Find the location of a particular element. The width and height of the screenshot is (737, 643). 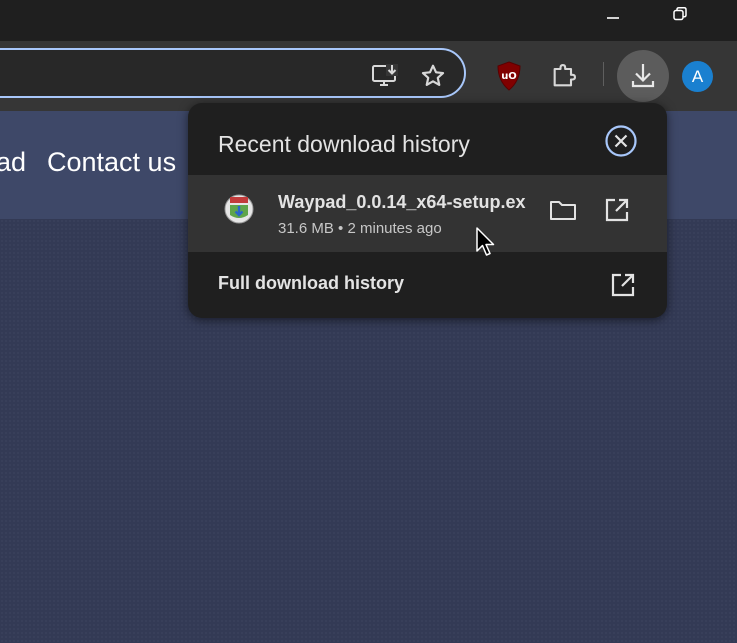

folder-icon is located at coordinates (563, 210).